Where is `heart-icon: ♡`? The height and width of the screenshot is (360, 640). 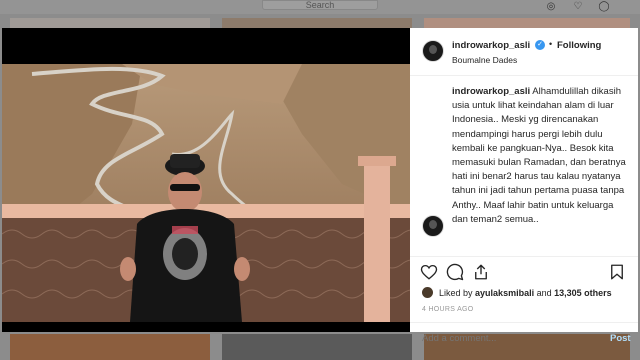 heart-icon: ♡ is located at coordinates (578, 6).